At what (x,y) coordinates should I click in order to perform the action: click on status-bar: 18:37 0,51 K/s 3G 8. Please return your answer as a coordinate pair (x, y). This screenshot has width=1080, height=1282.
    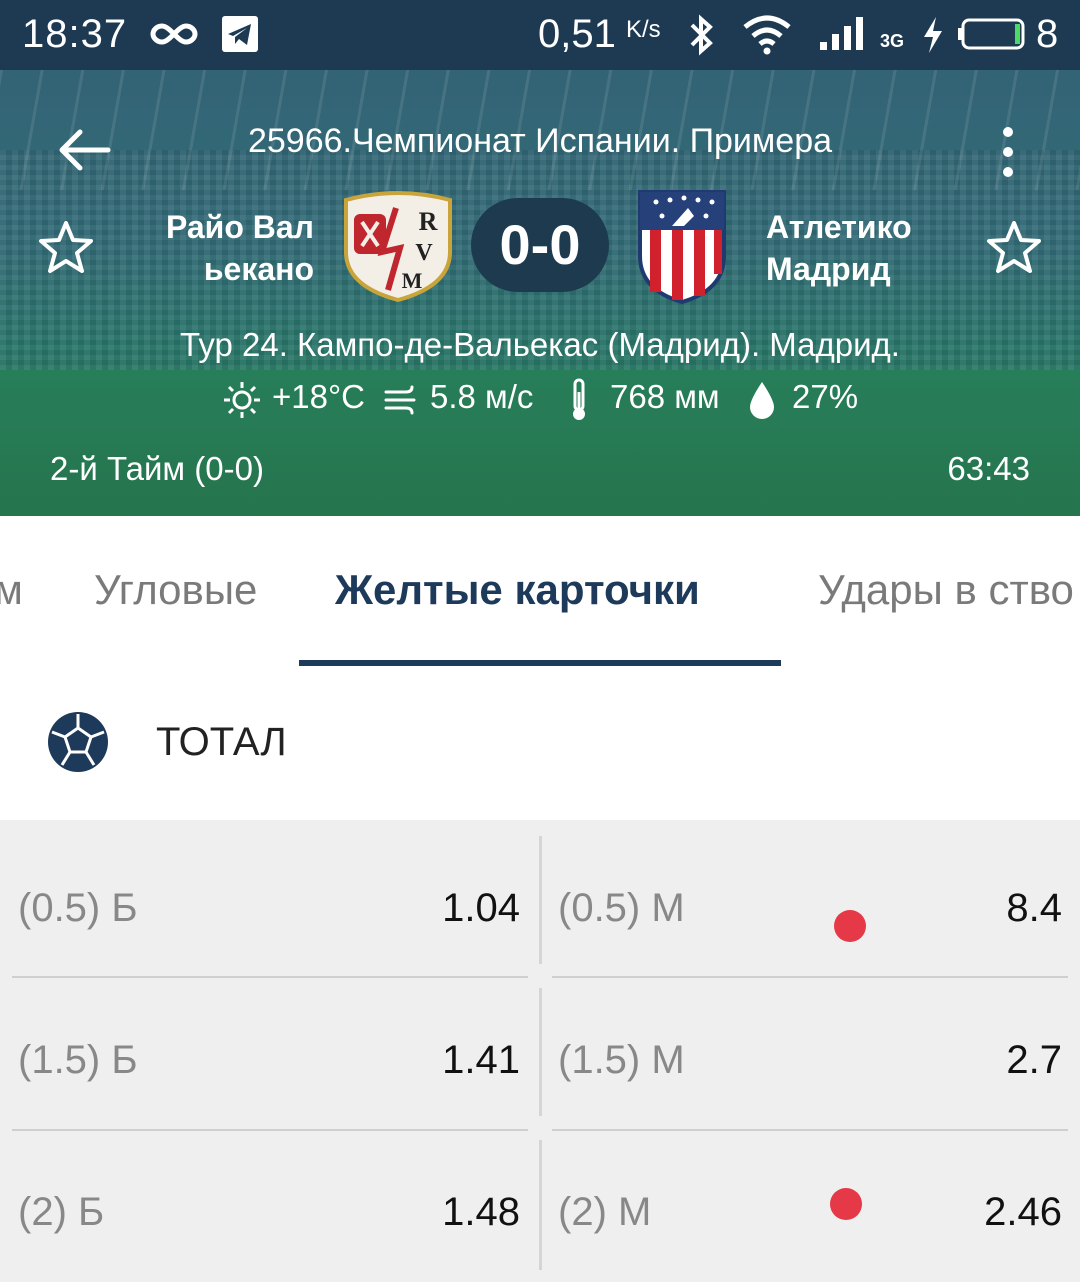
    Looking at the image, I should click on (540, 35).